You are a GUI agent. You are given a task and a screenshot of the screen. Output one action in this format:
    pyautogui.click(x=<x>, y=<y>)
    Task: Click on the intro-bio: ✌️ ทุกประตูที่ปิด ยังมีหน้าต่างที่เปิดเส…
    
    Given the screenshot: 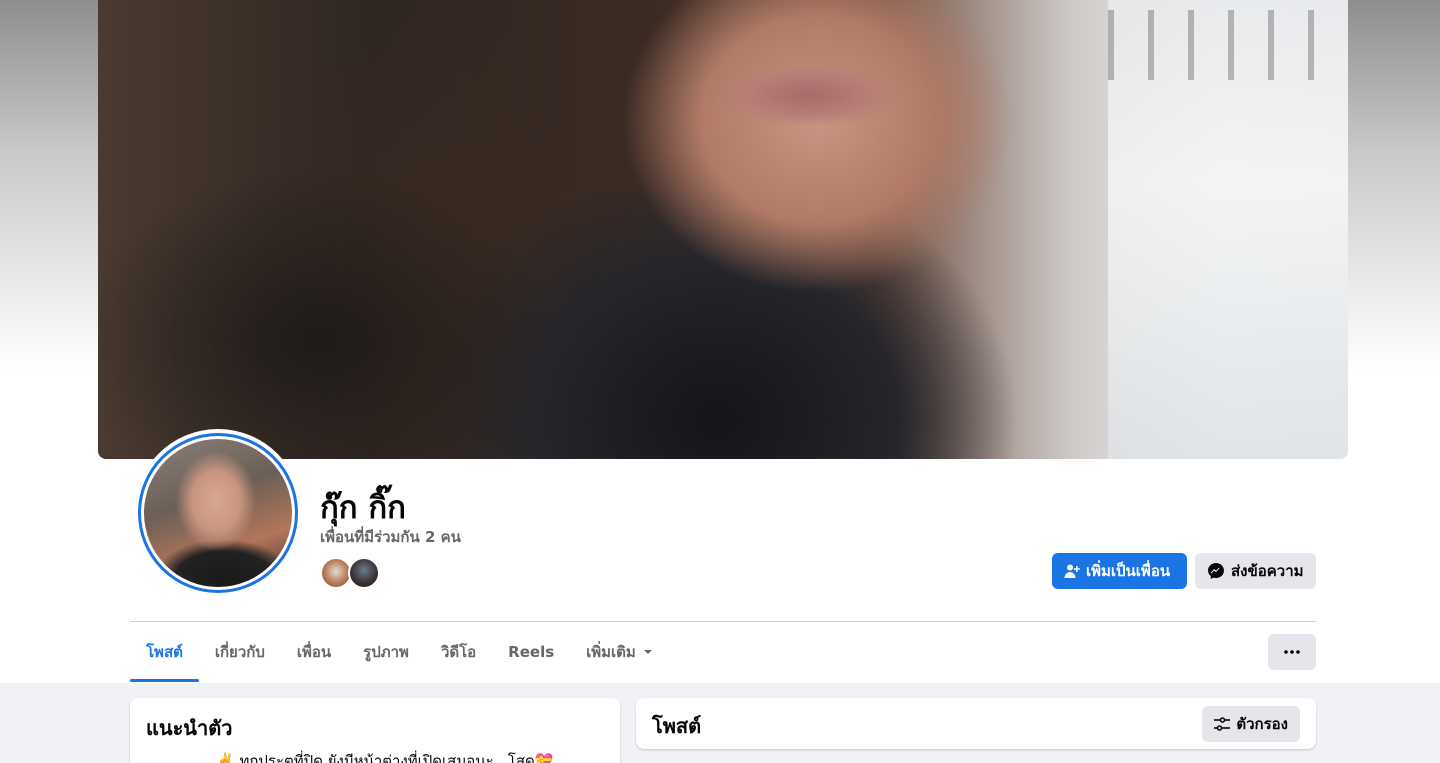 What is the action you would take?
    pyautogui.click(x=385, y=757)
    